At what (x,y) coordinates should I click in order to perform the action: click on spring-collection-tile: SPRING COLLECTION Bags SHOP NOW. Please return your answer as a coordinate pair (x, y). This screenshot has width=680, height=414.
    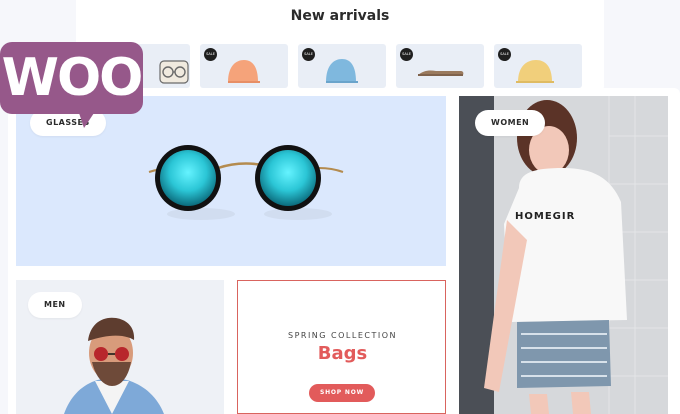
    Looking at the image, I should click on (341, 347).